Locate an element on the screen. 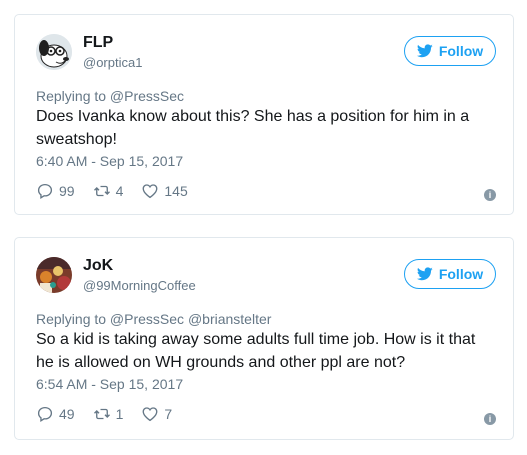 The image size is (527, 455). like-action: 7 is located at coordinates (156, 414).